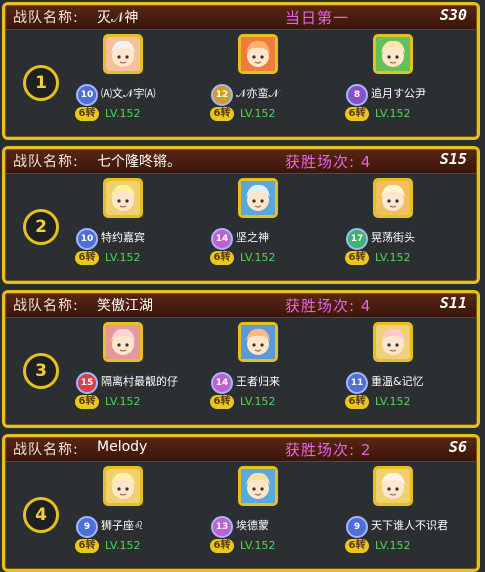  I want to click on member-name: 特约嘉宾, so click(123, 237).